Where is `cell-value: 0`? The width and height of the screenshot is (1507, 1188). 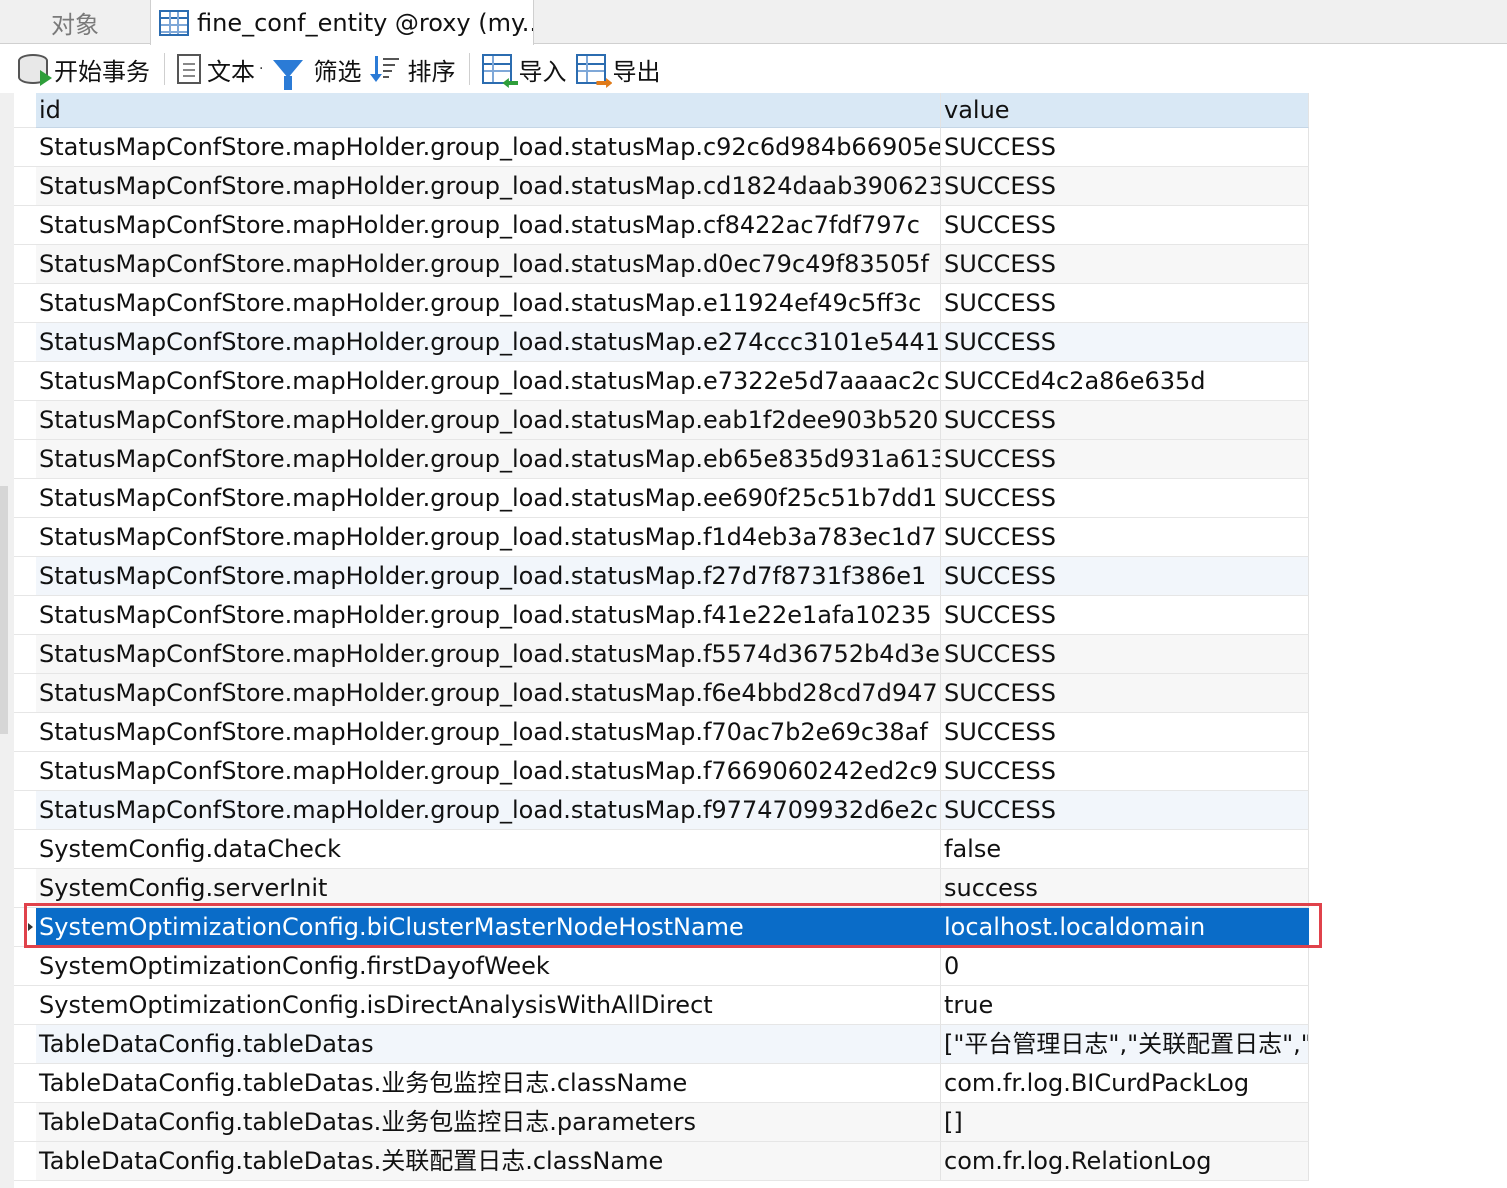 cell-value: 0 is located at coordinates (1125, 966).